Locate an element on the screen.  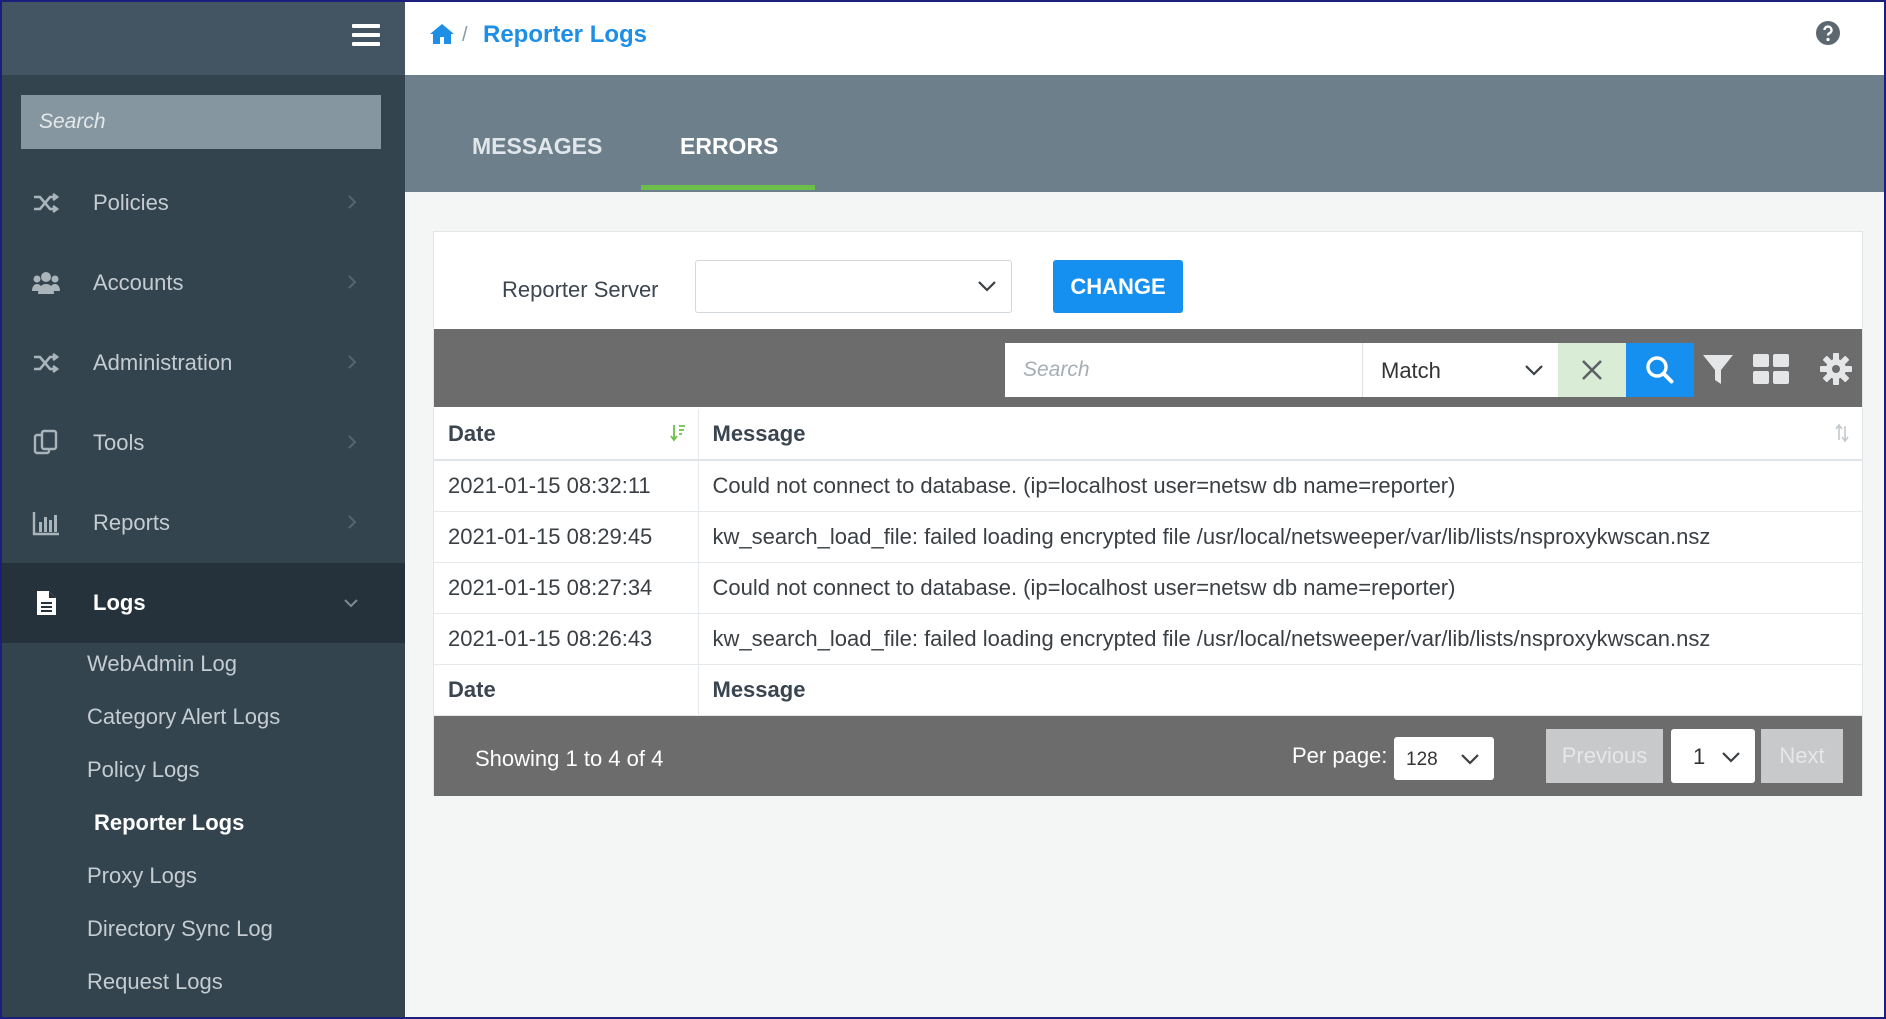
tab-bar: MESSAGES ERRORS is located at coordinates (1144, 133).